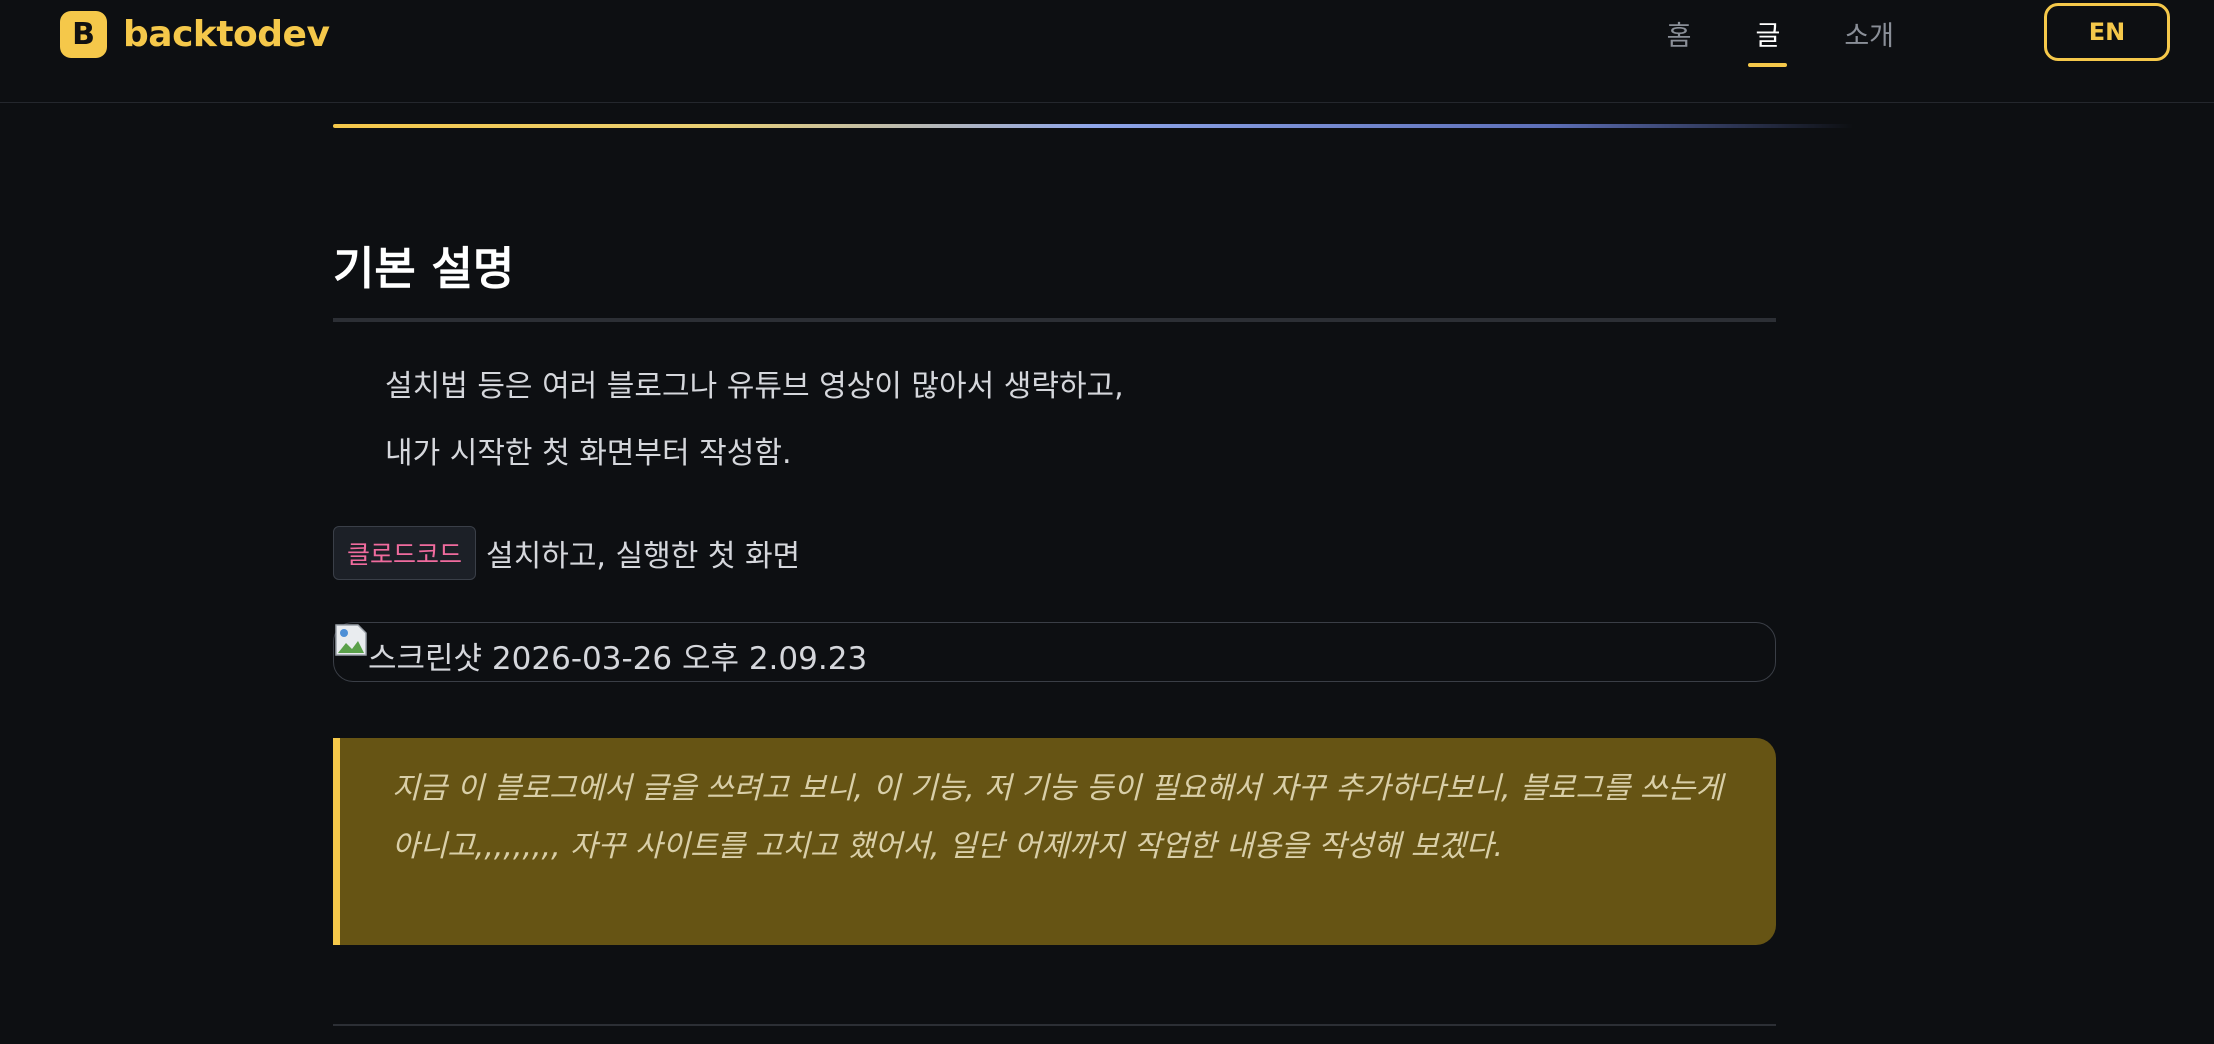  What do you see at coordinates (754, 386) in the screenshot?
I see `paragraph-1: 설치법 등은 여러 블로그나 유튜브 영상이 많아서 생략하고,` at bounding box center [754, 386].